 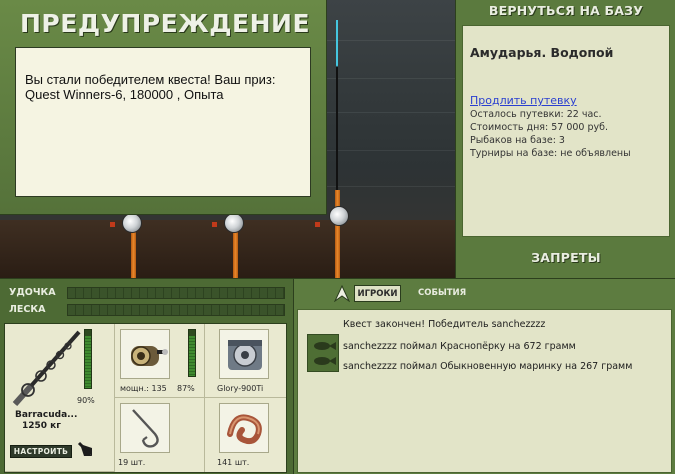 What do you see at coordinates (444, 324) in the screenshot?
I see `event-line: Квест закончен! Победитель sanchezzzz` at bounding box center [444, 324].